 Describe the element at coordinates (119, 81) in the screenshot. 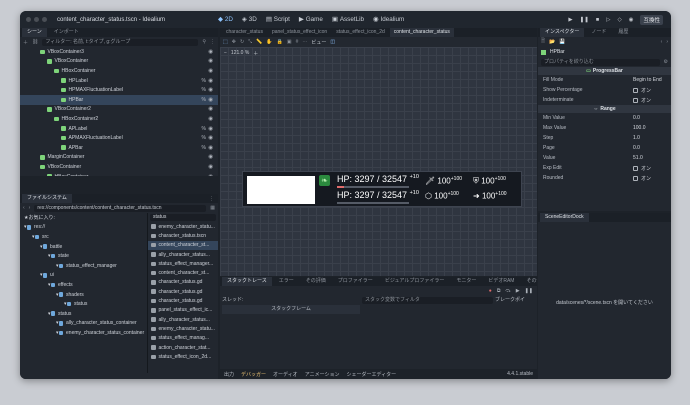

I see `scene-node: HPLabel% ◉` at that location.